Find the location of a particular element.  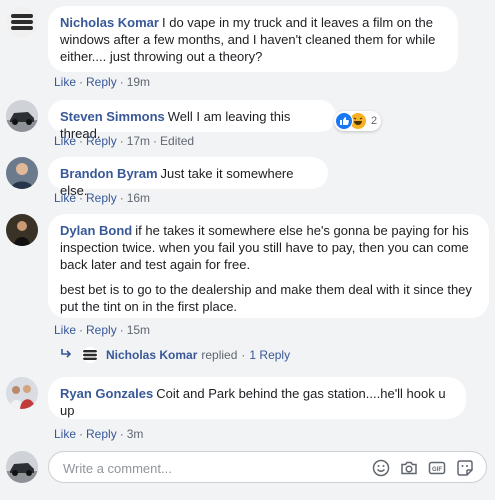

comment-actions: Like · Reply · 16m is located at coordinates (102, 198).